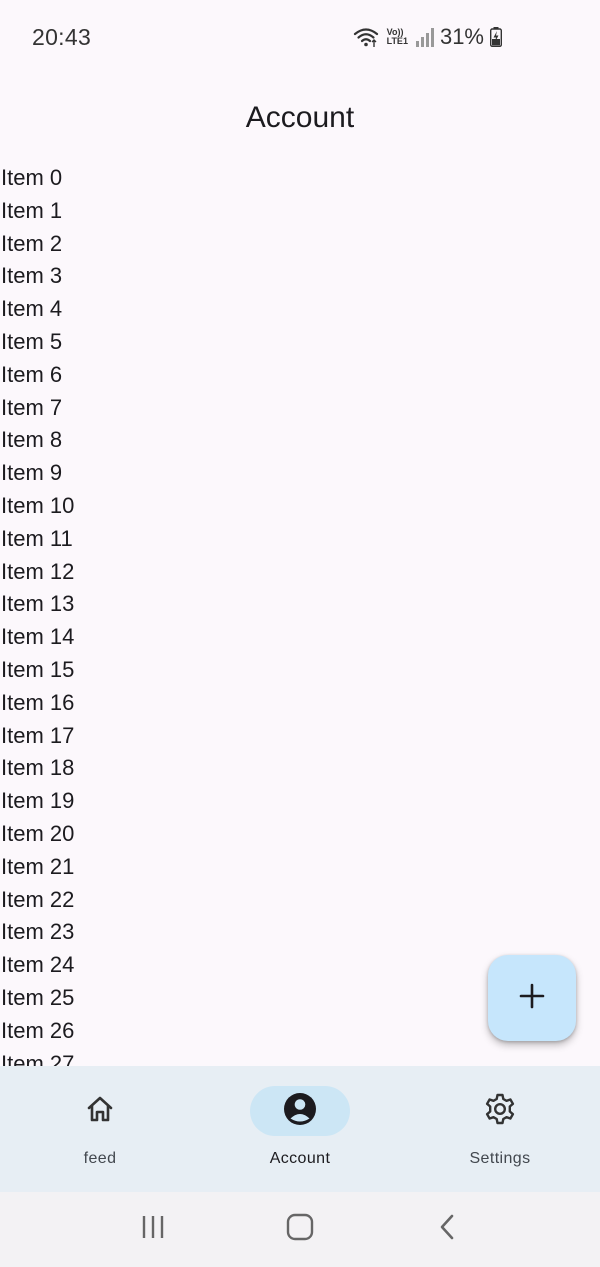 The width and height of the screenshot is (600, 1267). I want to click on system-navigation, so click(300, 1229).